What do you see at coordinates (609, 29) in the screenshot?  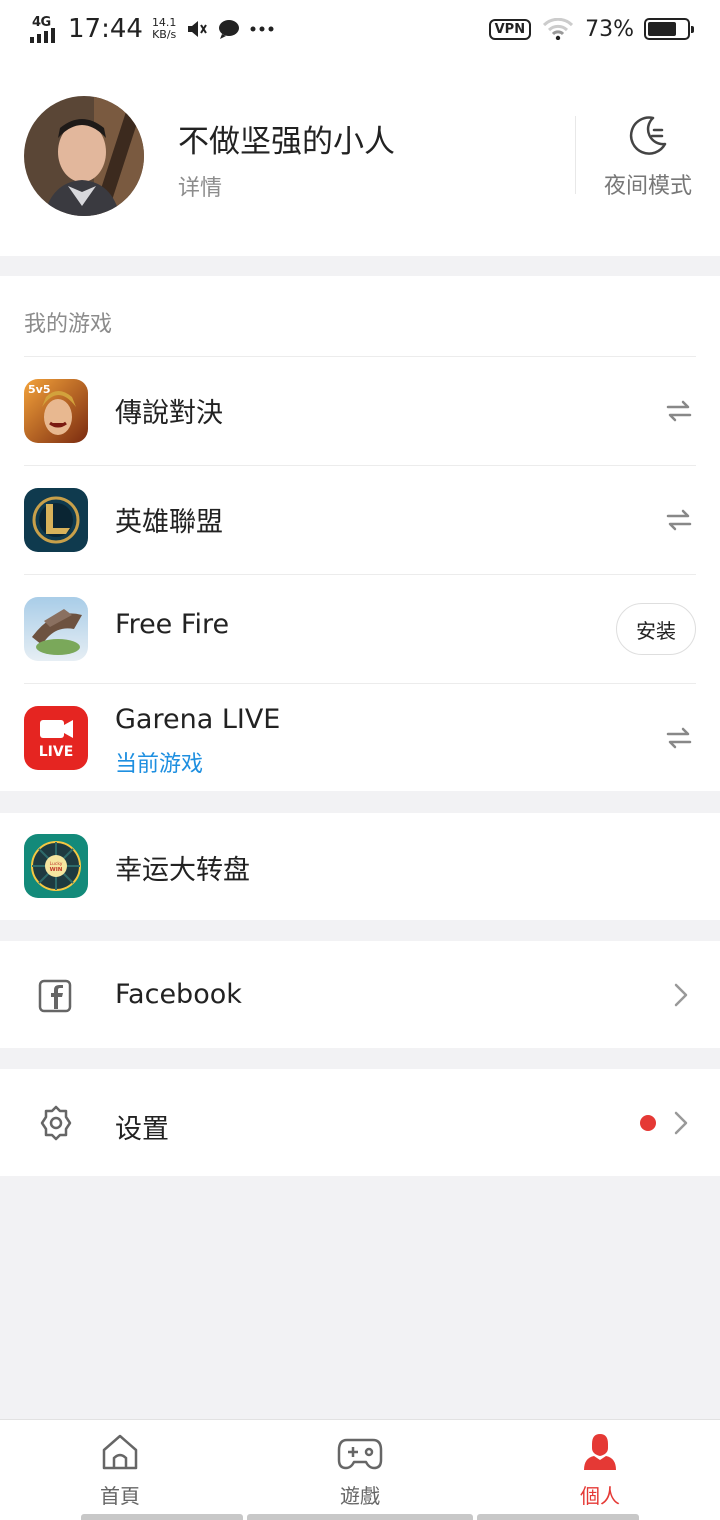 I see `battery-percent: 73%` at bounding box center [609, 29].